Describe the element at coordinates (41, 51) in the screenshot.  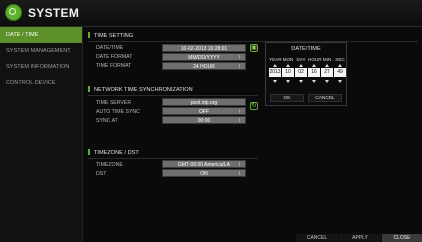
I see `sidebar-item-system-management: SYSTEM MANAGEMENT` at that location.